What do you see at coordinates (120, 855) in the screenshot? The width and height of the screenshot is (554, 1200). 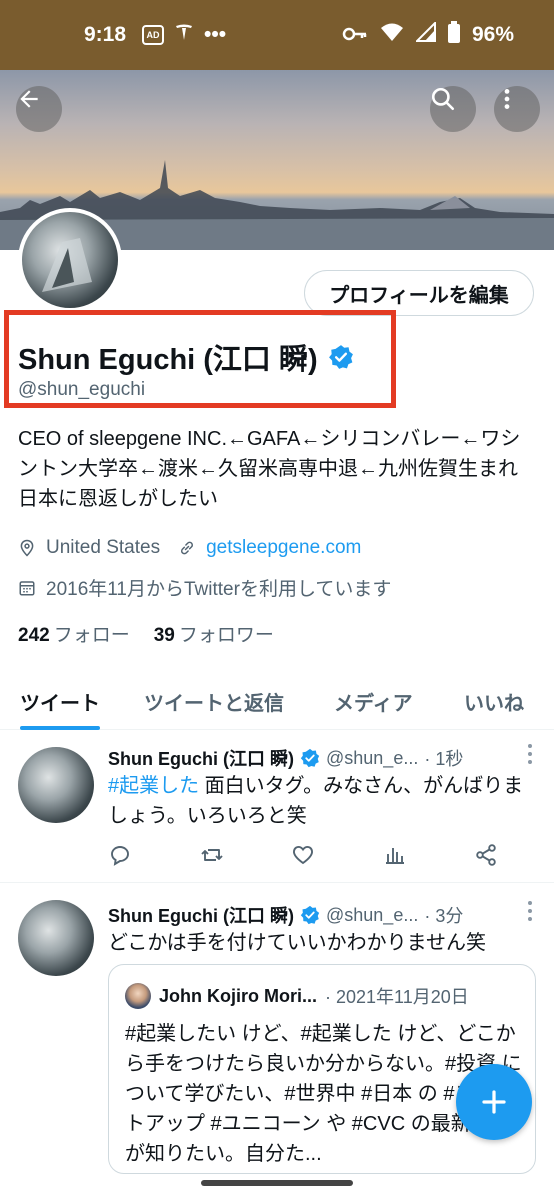 I see `reply-icon` at bounding box center [120, 855].